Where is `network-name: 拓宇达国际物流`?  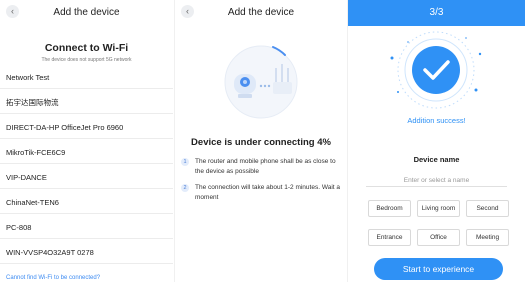
network-name: 拓宇达国际物流 is located at coordinates (32, 102).